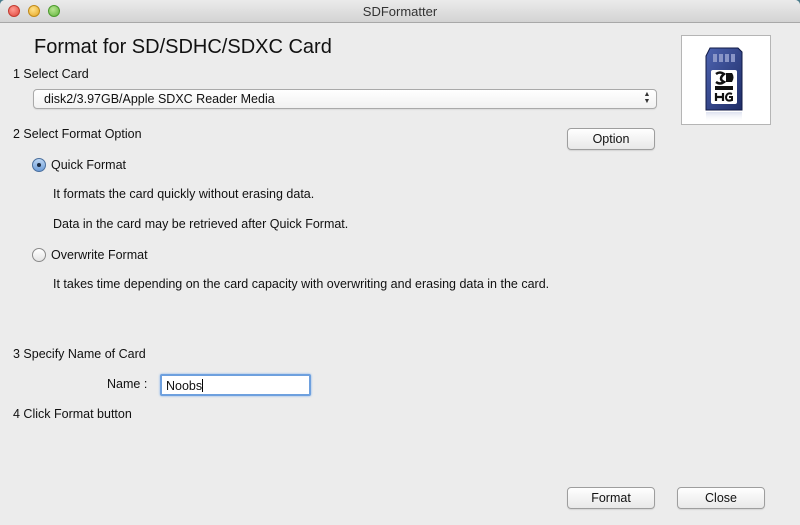 Image resolution: width=800 pixels, height=525 pixels. What do you see at coordinates (647, 98) in the screenshot?
I see `select-arrows-icon: ▲ ▼` at bounding box center [647, 98].